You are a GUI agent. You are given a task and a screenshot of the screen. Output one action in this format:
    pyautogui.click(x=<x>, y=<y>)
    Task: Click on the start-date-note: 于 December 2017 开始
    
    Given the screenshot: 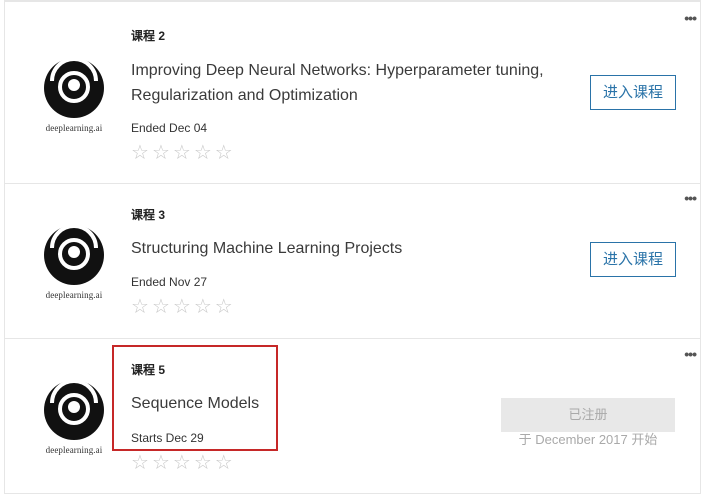 What is the action you would take?
    pyautogui.click(x=588, y=439)
    